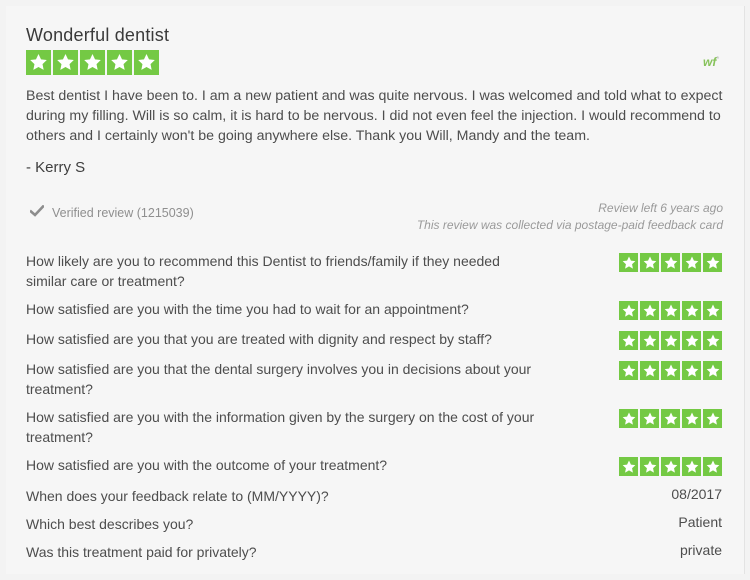 This screenshot has width=750, height=580. Describe the element at coordinates (700, 522) in the screenshot. I see `question-answer: Patient` at that location.